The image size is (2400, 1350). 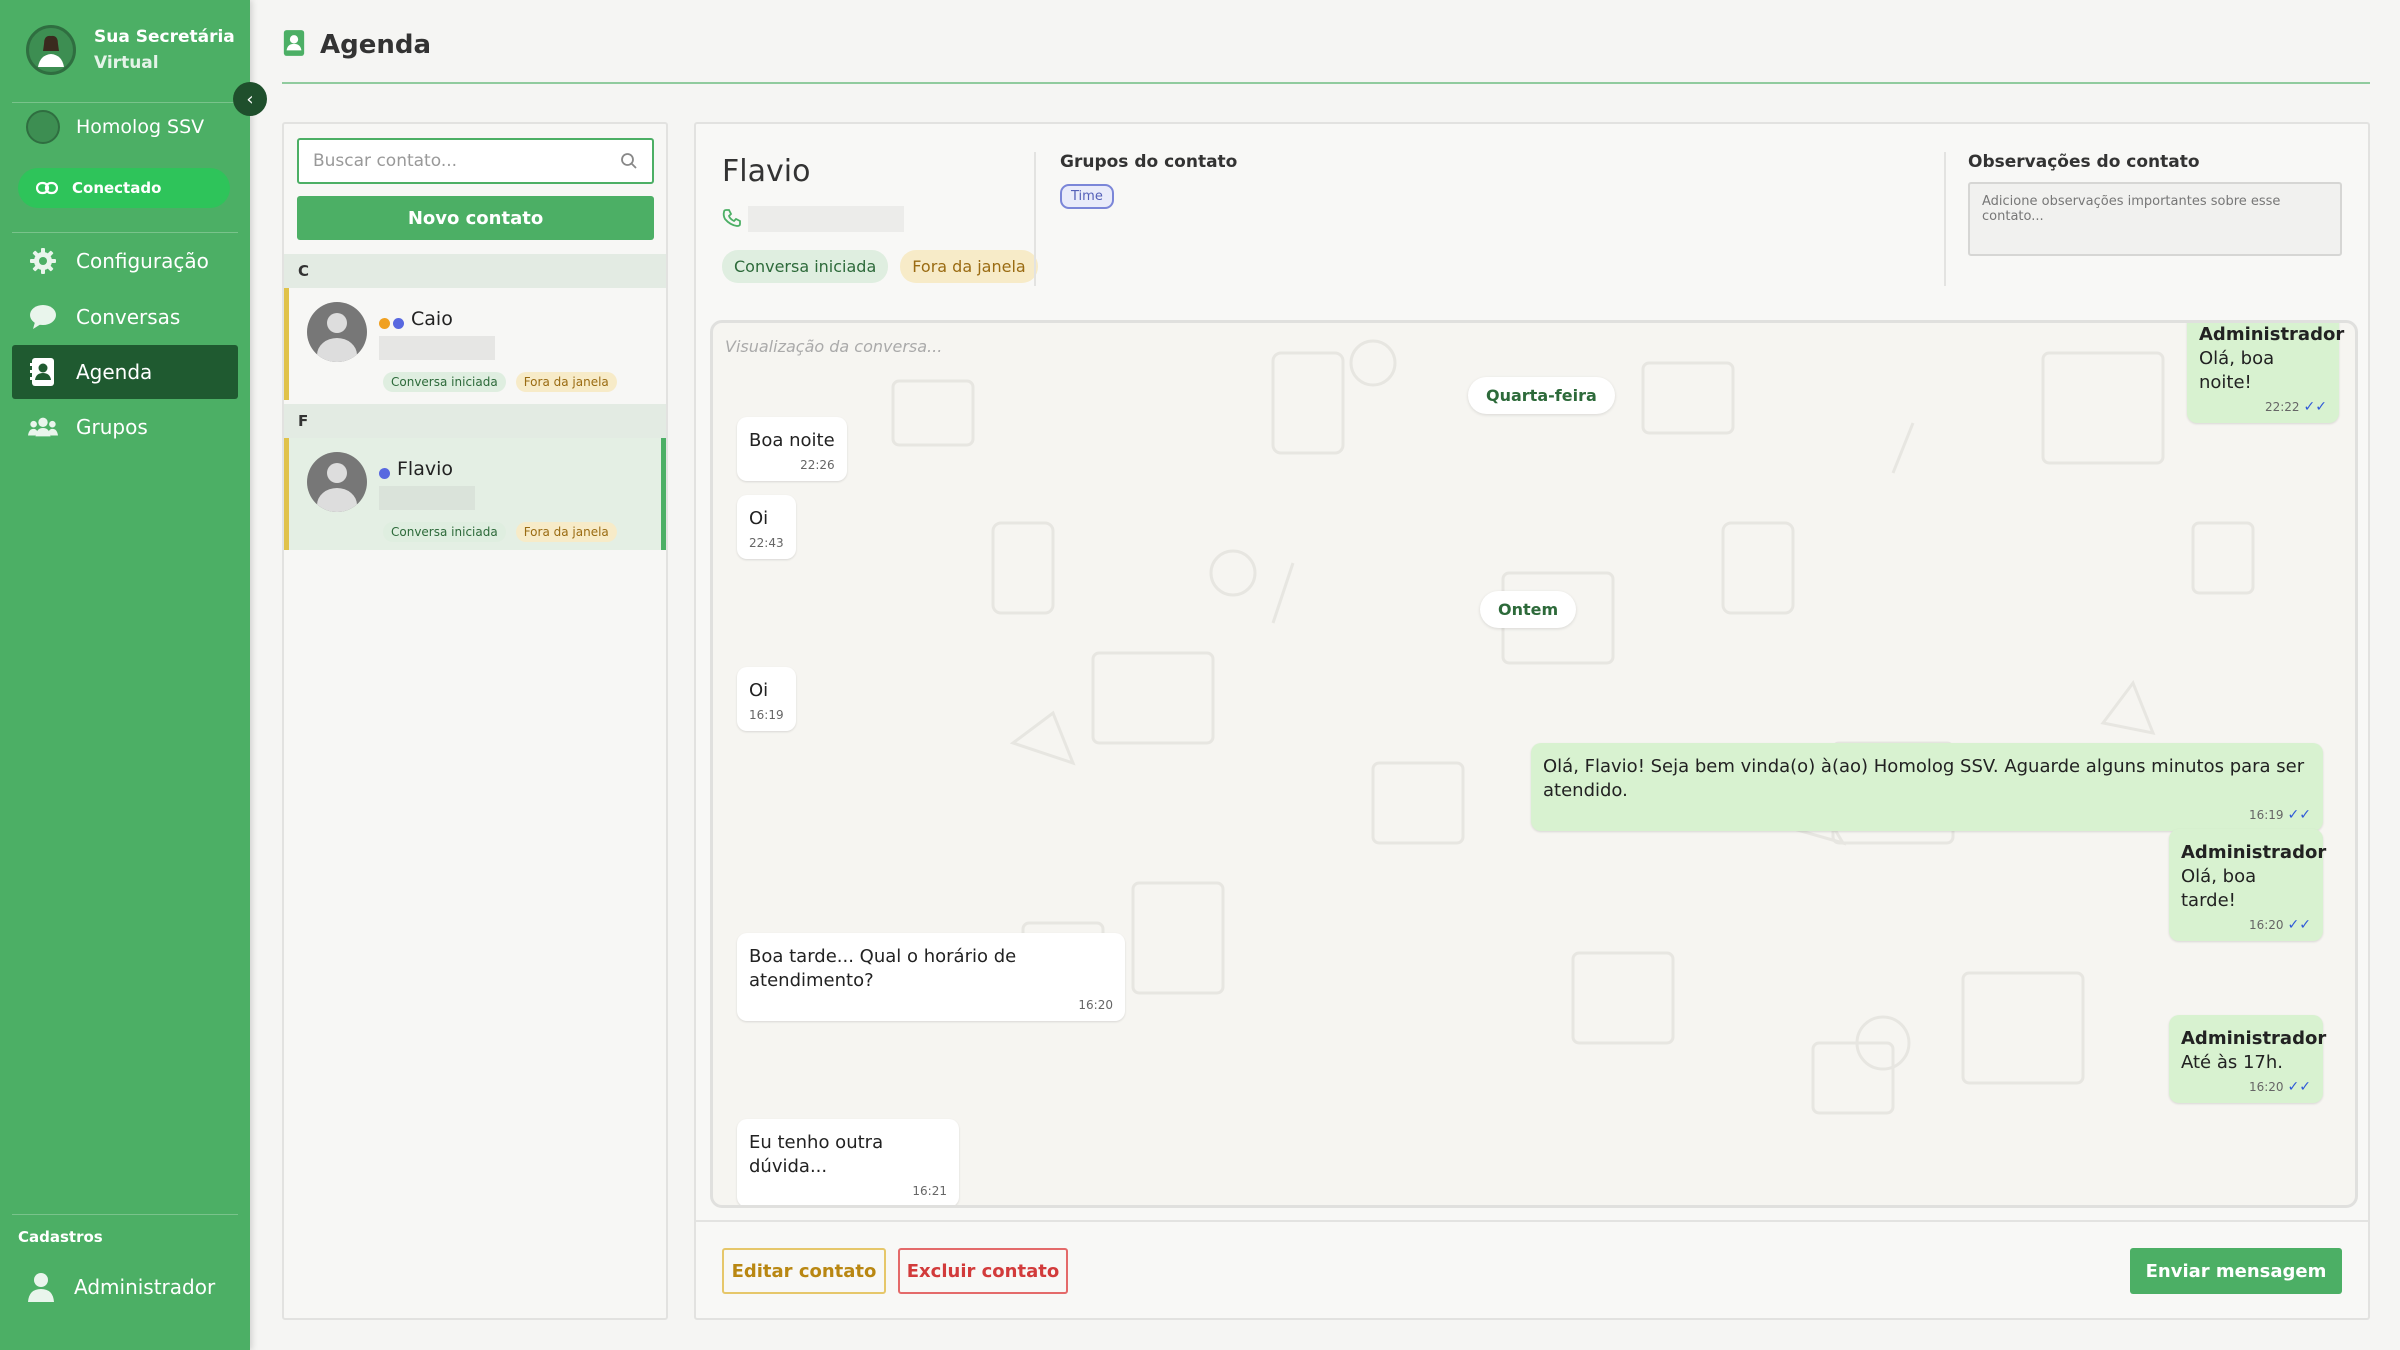 I want to click on contact-name: Caio, so click(x=432, y=319).